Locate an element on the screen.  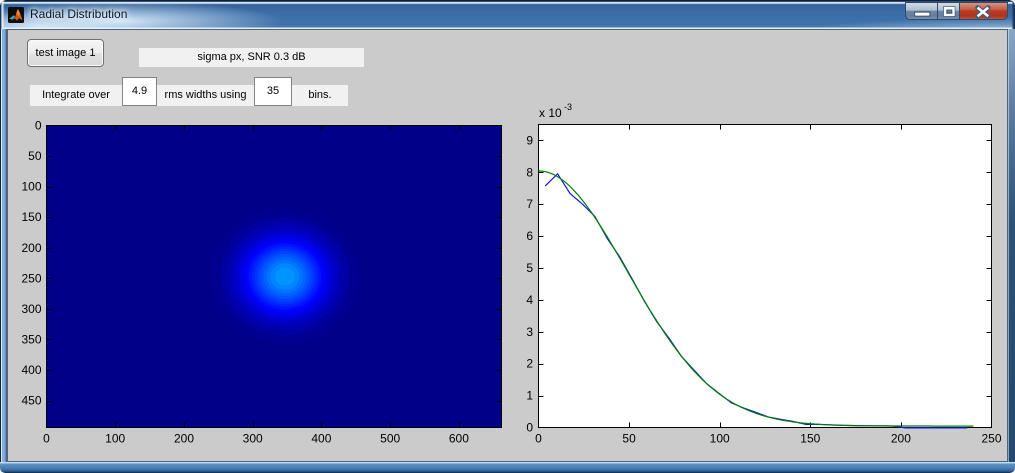
svg-text: x 10 is located at coordinates (550, 113).